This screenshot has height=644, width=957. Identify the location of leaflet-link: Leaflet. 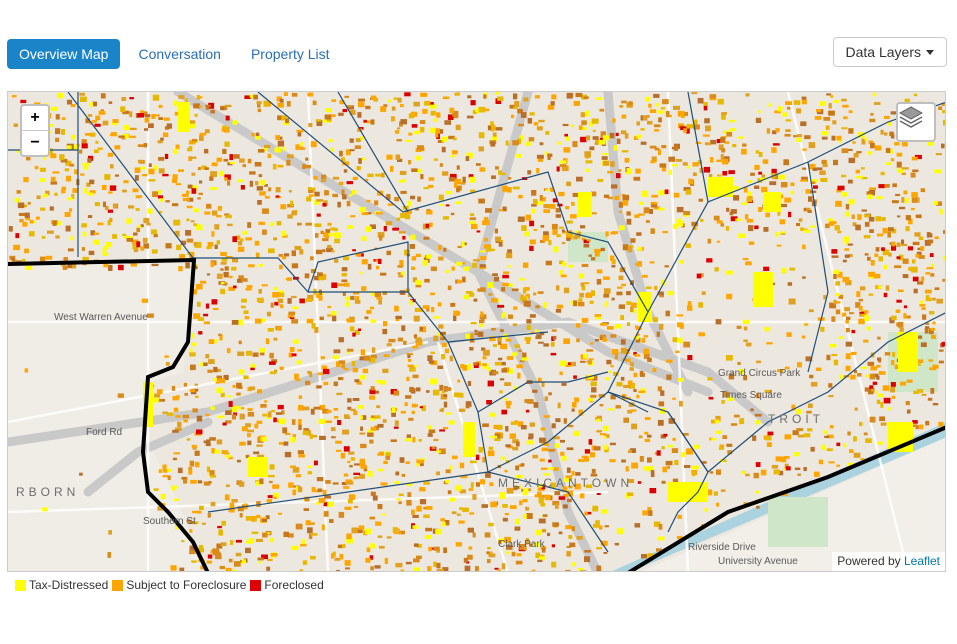
(922, 561).